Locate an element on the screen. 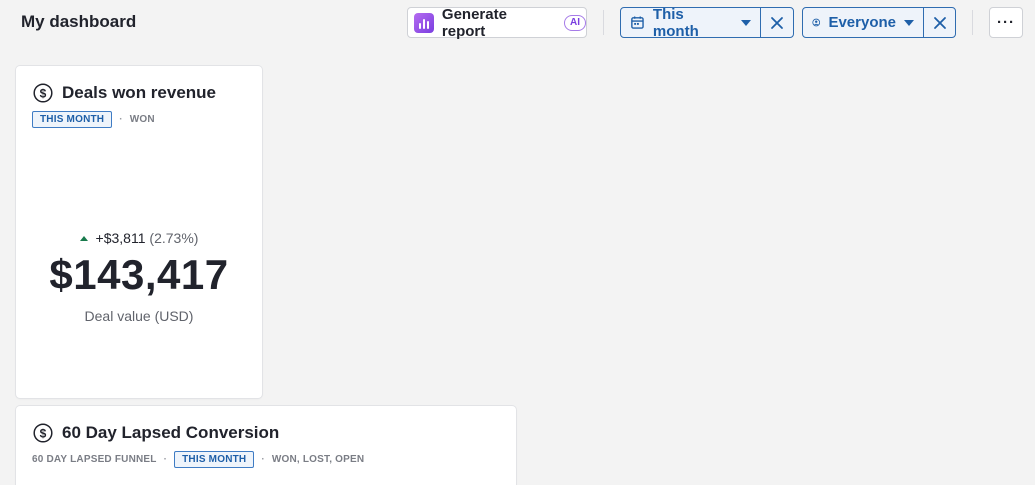  person-icon is located at coordinates (816, 22).